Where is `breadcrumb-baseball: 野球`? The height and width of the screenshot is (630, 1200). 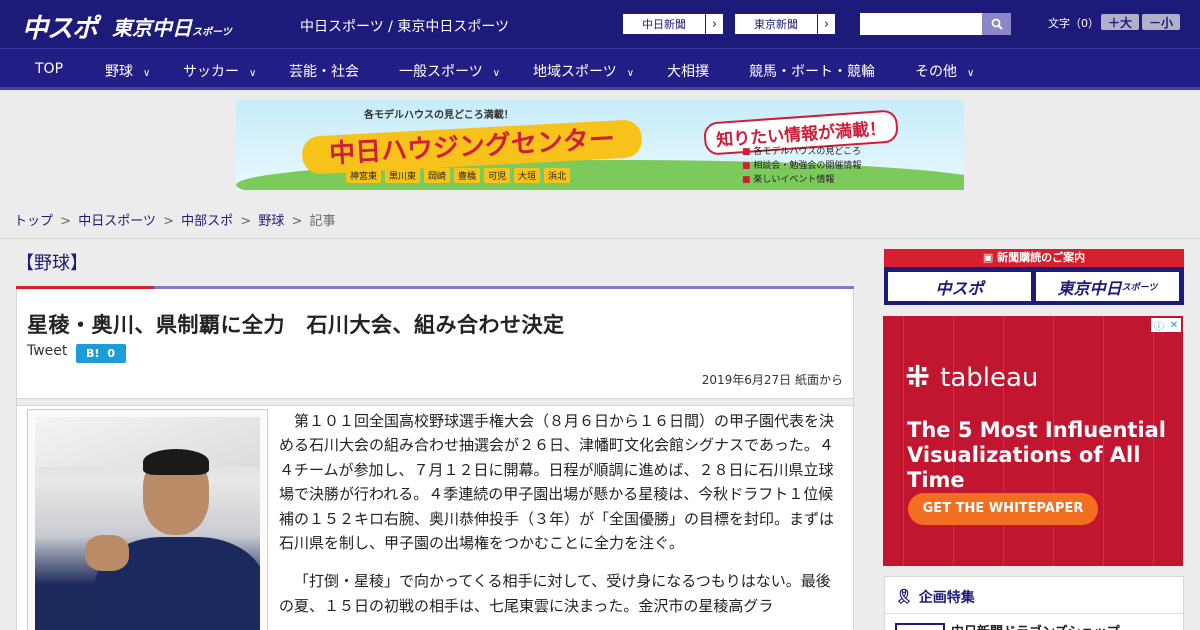 breadcrumb-baseball: 野球 is located at coordinates (271, 221).